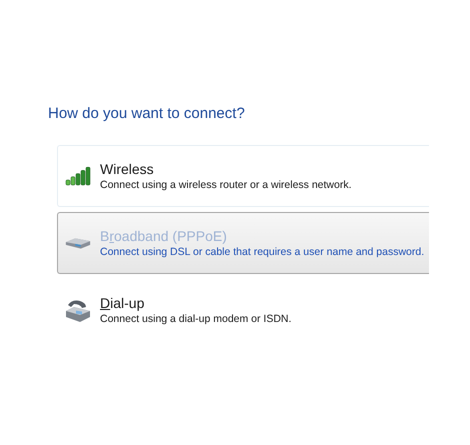  Describe the element at coordinates (243, 175) in the screenshot. I see `connection-option: Wireless Connect using a wireless router or a wireless network.` at that location.